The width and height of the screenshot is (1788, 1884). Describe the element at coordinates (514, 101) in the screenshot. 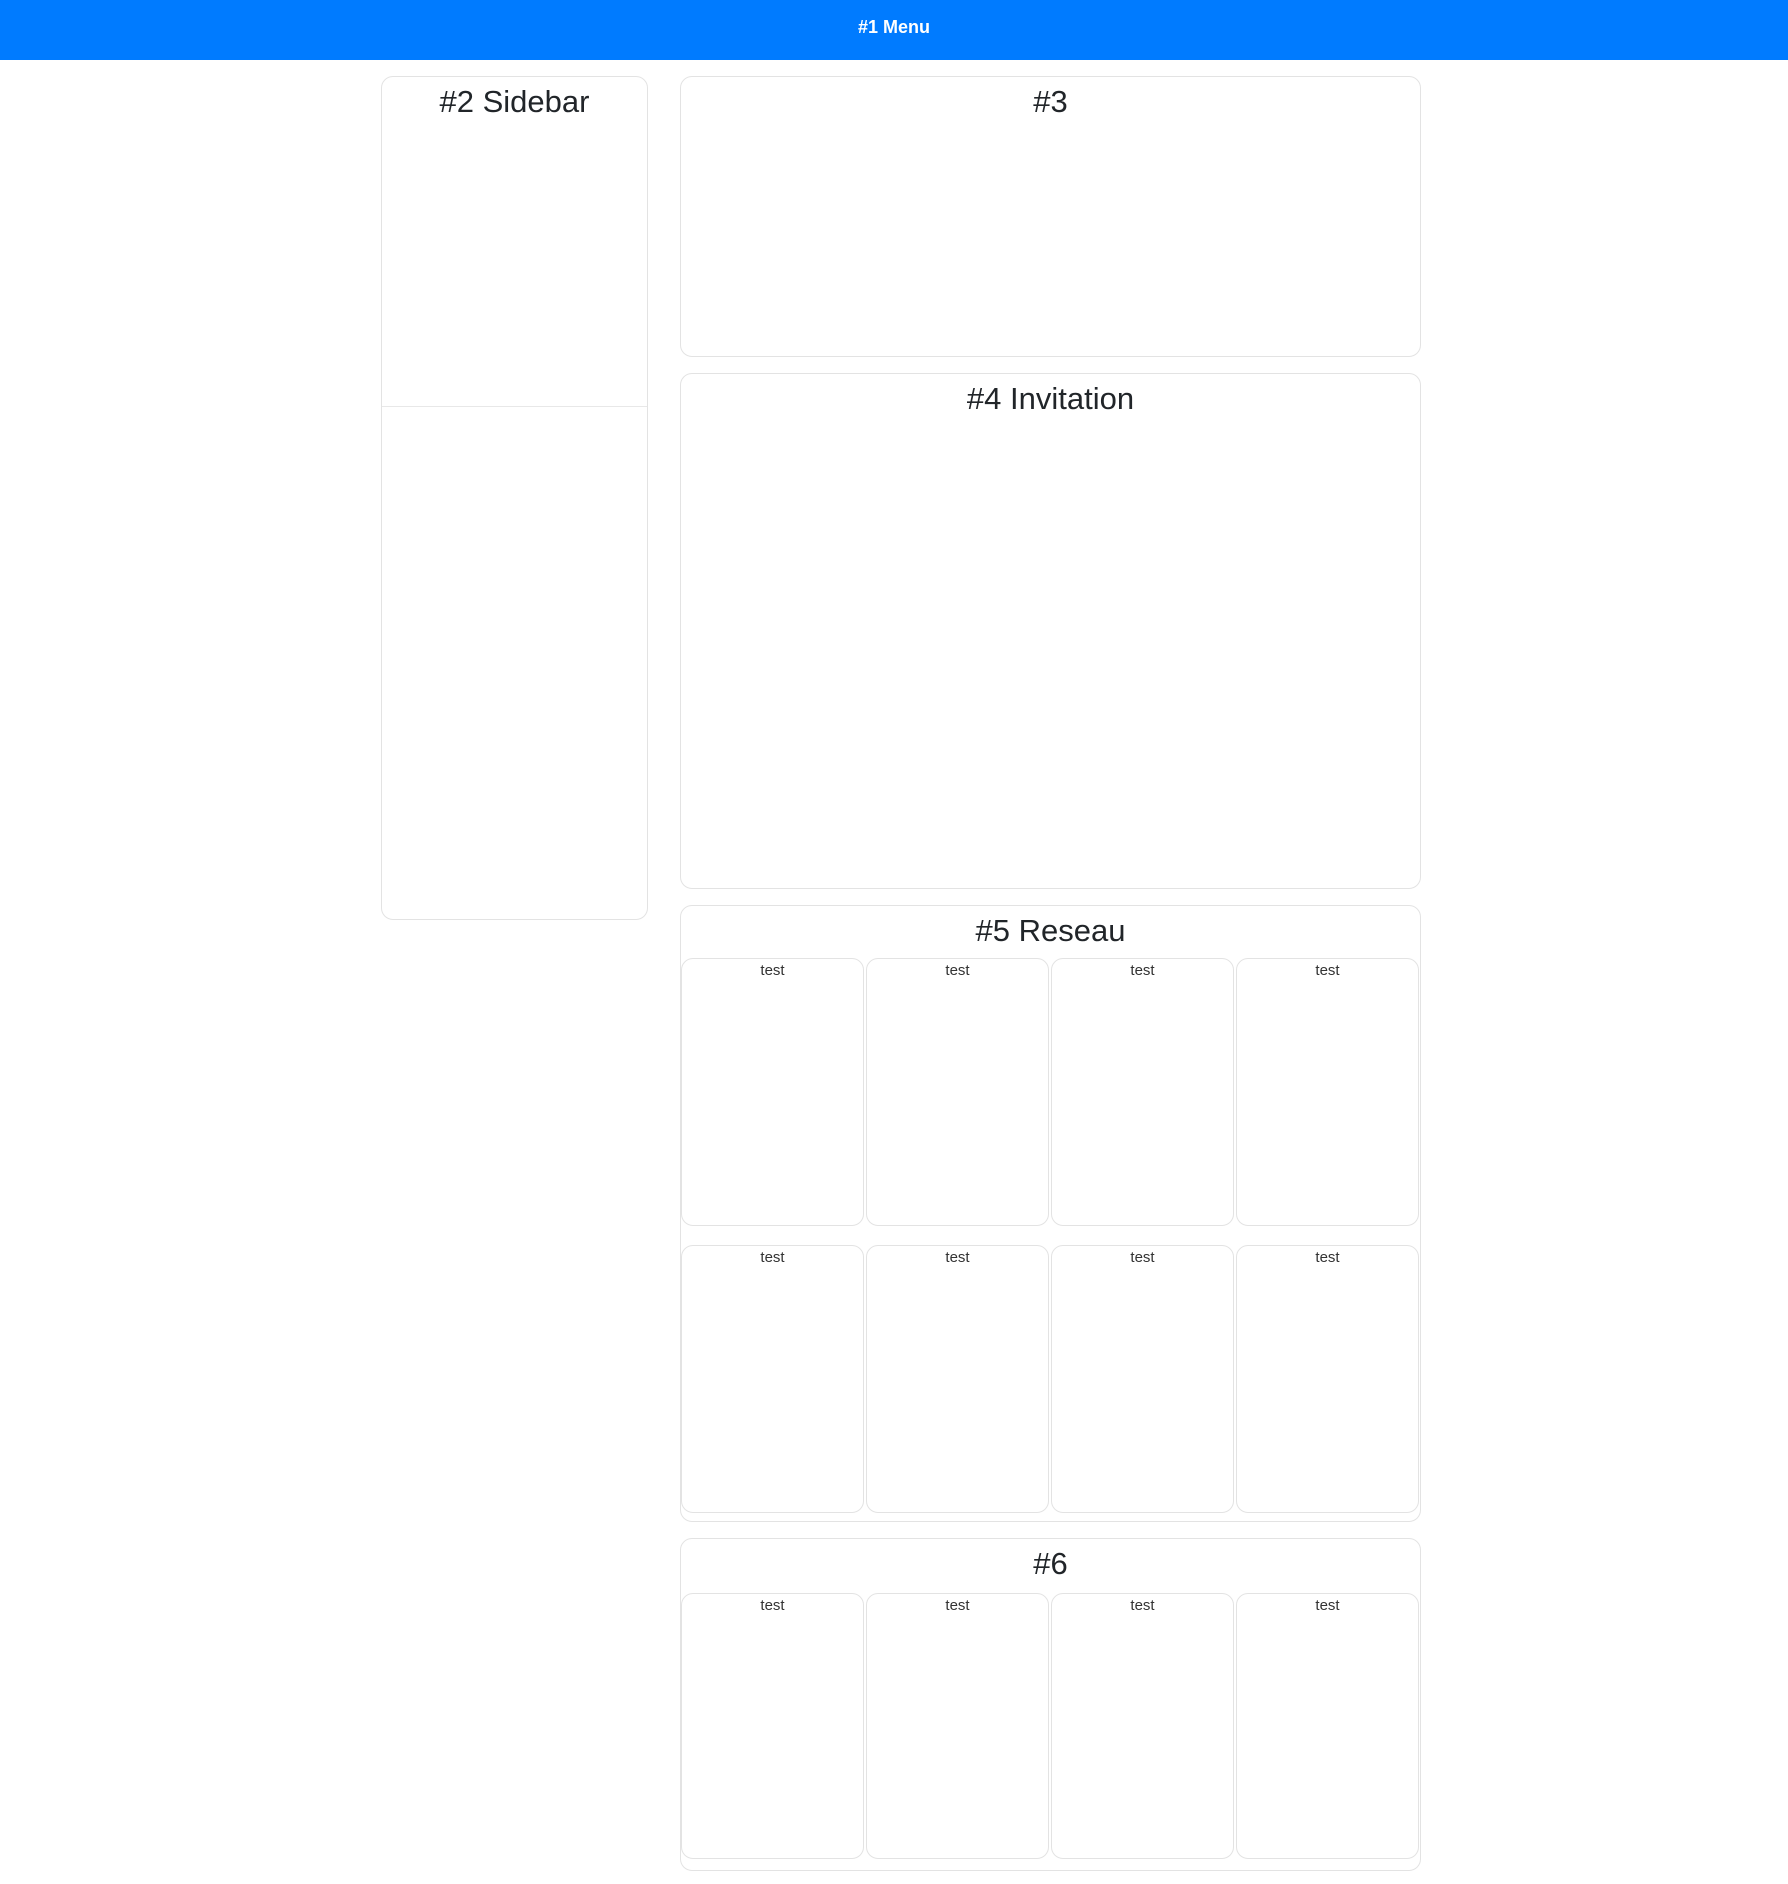

I see `sidebar-title: #2 Sidebar` at that location.